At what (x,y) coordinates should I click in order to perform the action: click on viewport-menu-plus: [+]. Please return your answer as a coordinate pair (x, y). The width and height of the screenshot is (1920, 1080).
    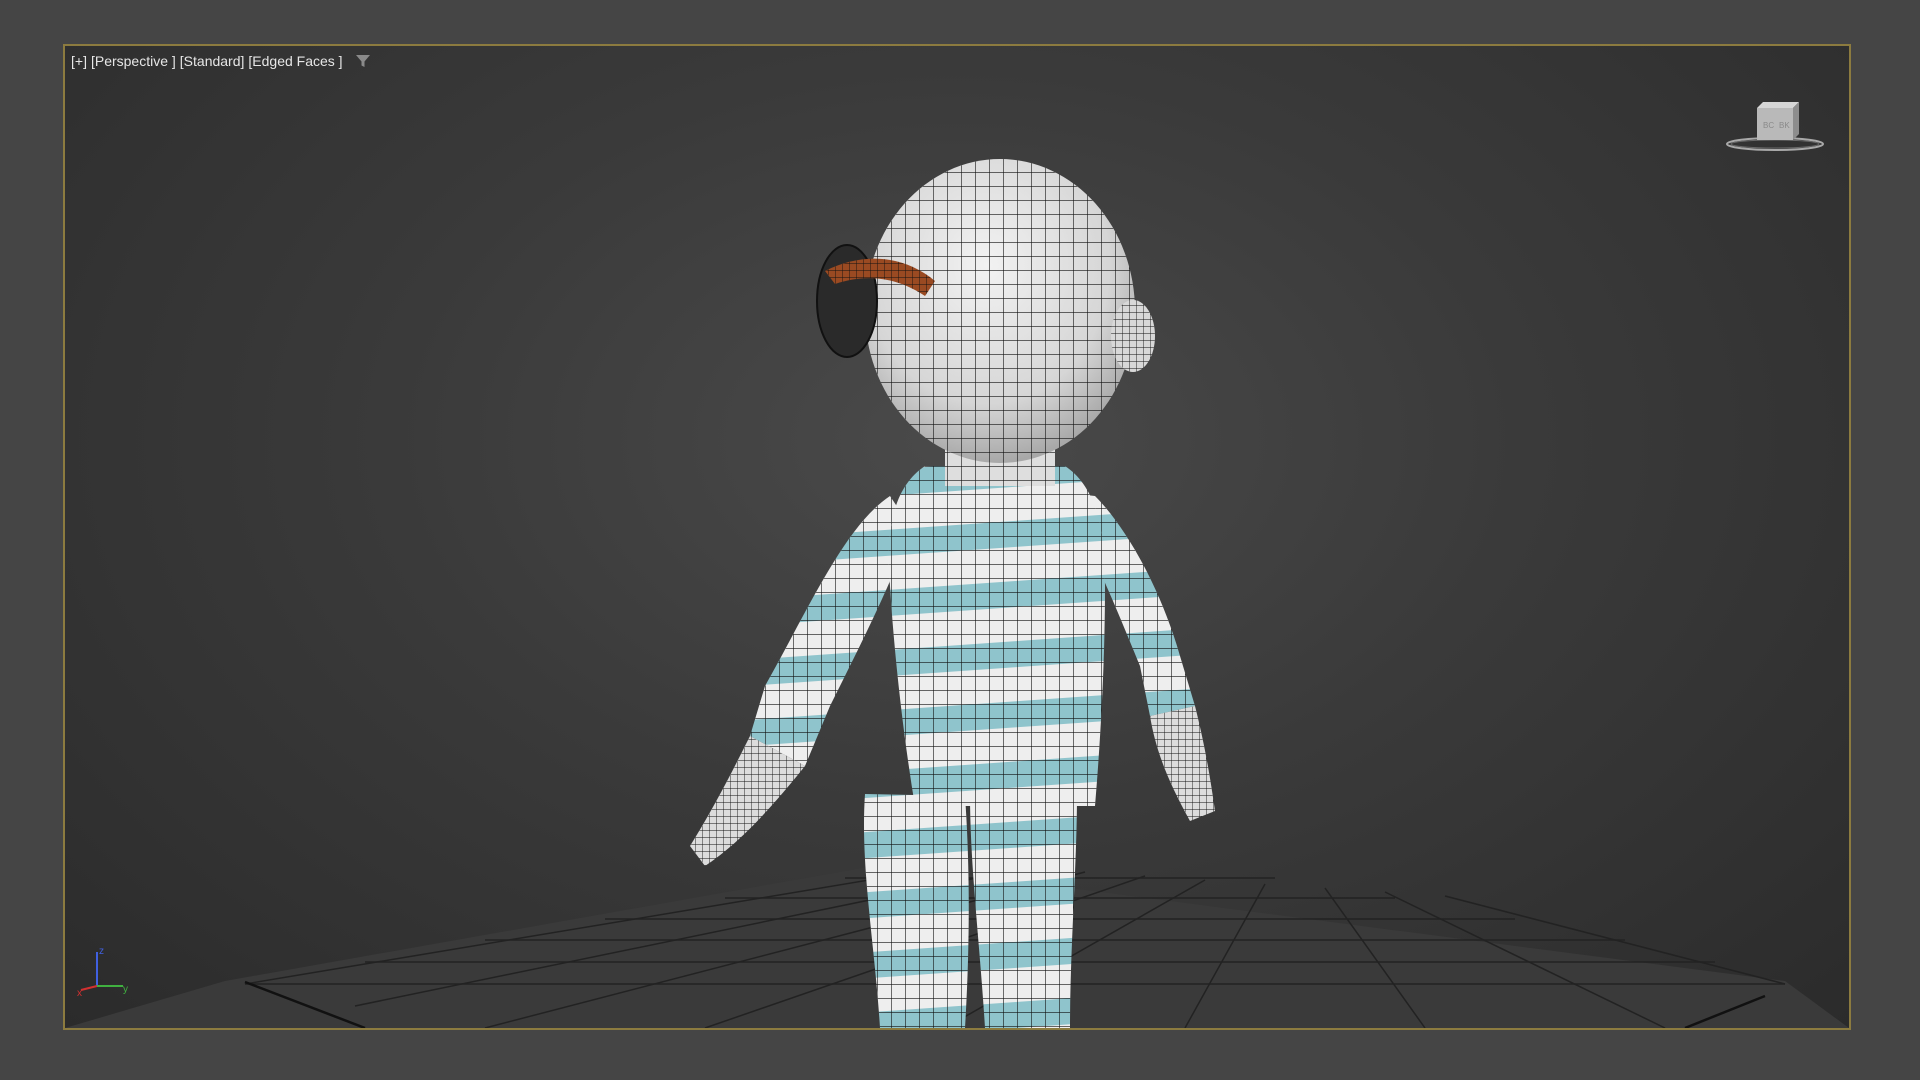
    Looking at the image, I should click on (79, 61).